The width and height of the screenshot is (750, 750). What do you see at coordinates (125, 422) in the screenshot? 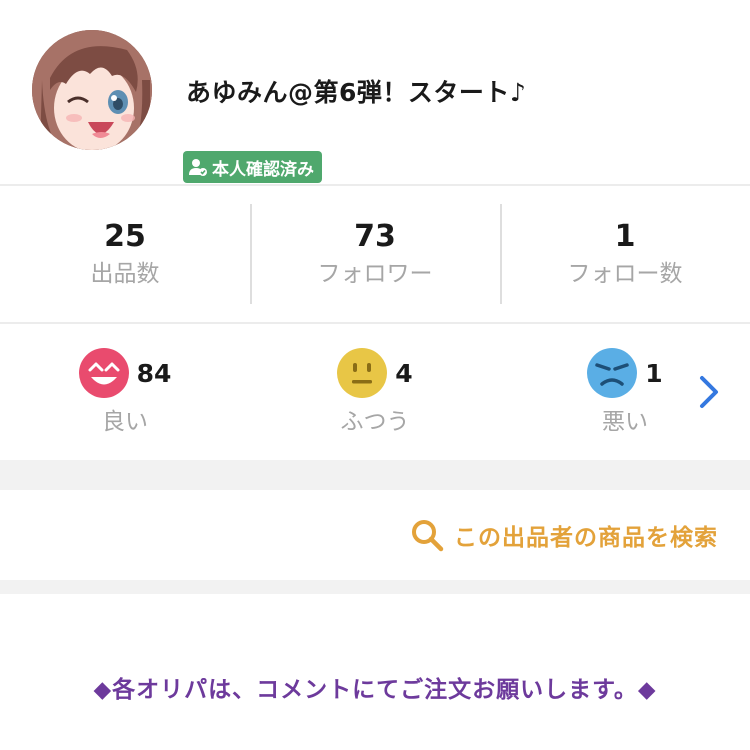
I see `rating-label: 良い` at bounding box center [125, 422].